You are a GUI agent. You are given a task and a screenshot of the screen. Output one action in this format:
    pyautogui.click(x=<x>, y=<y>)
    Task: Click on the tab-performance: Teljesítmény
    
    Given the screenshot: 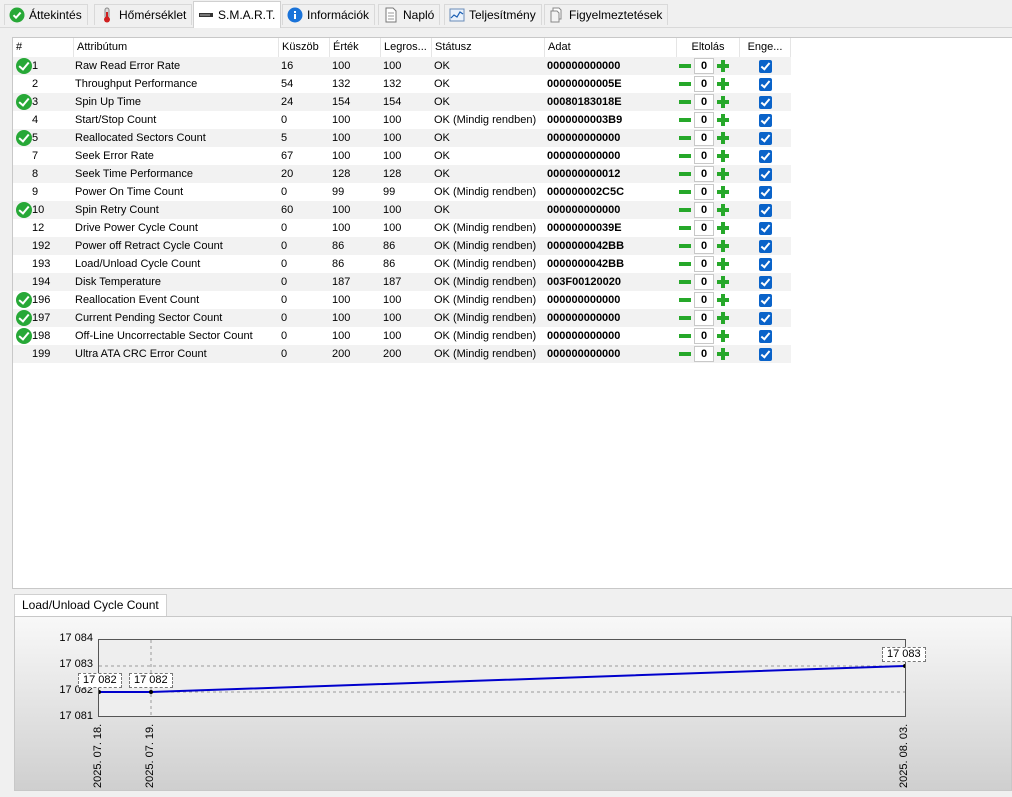 What is the action you would take?
    pyautogui.click(x=493, y=14)
    